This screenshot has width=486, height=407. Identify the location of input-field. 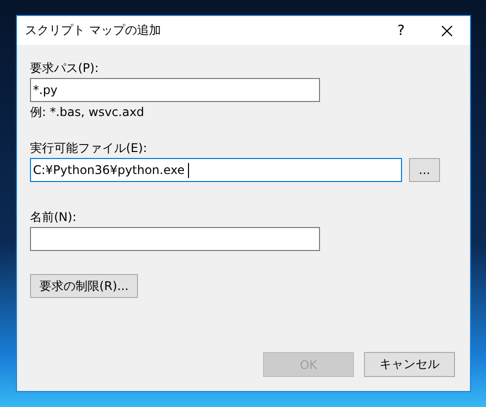
(175, 239).